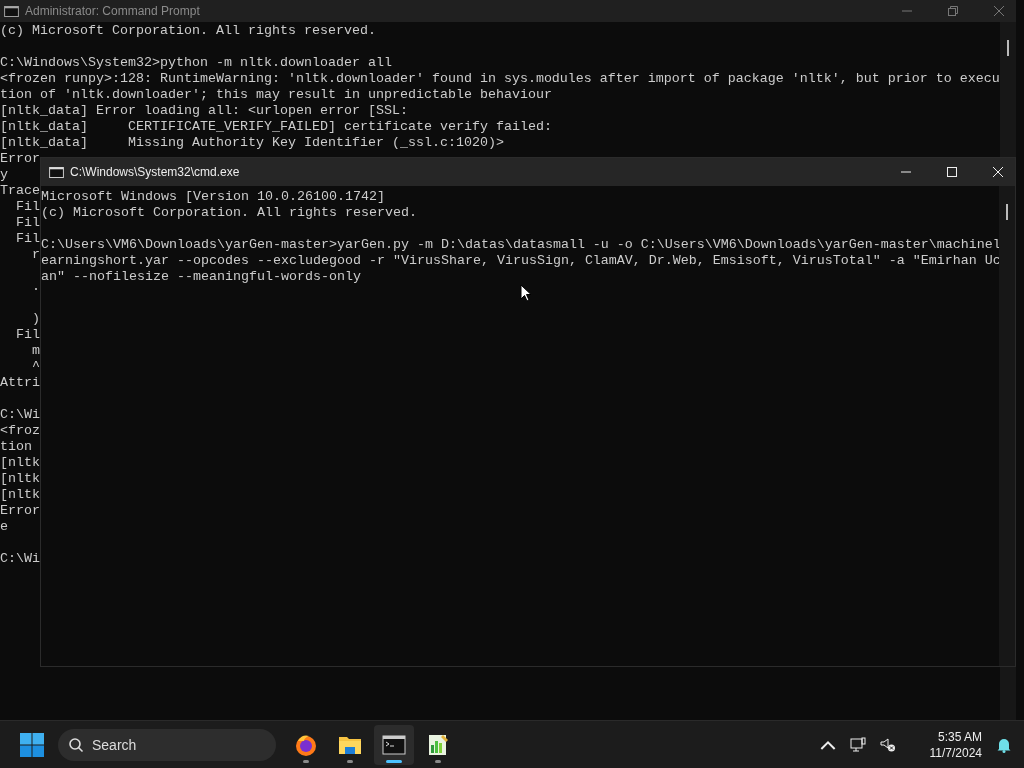 Image resolution: width=1024 pixels, height=768 pixels. I want to click on window-title: Administrator: Command Prompt, so click(112, 11).